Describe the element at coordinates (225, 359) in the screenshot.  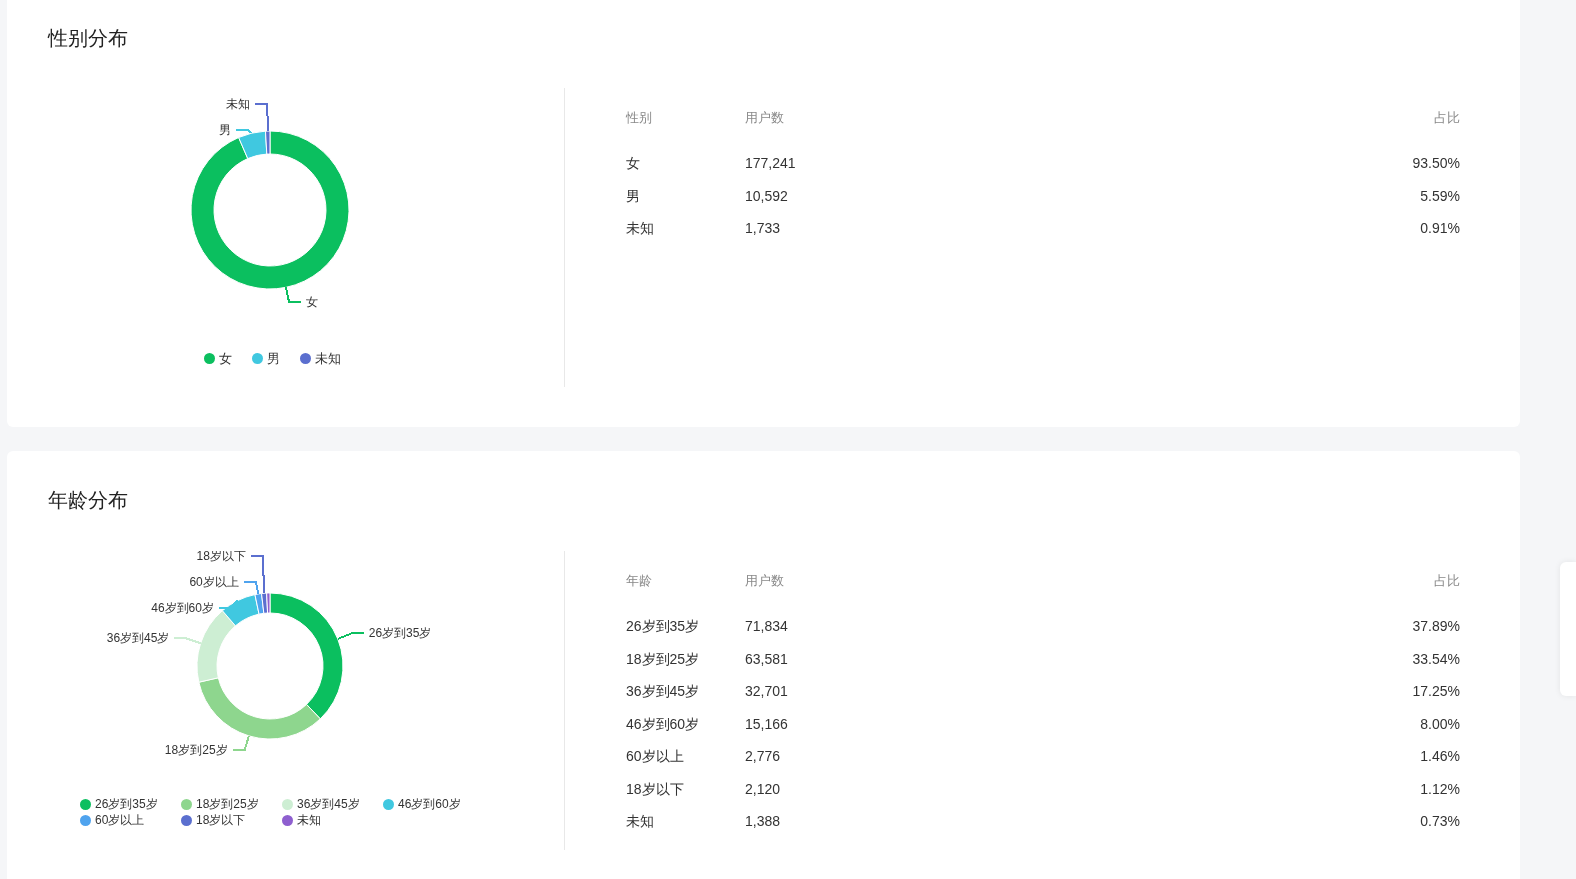
I see `legend-label: 女` at that location.